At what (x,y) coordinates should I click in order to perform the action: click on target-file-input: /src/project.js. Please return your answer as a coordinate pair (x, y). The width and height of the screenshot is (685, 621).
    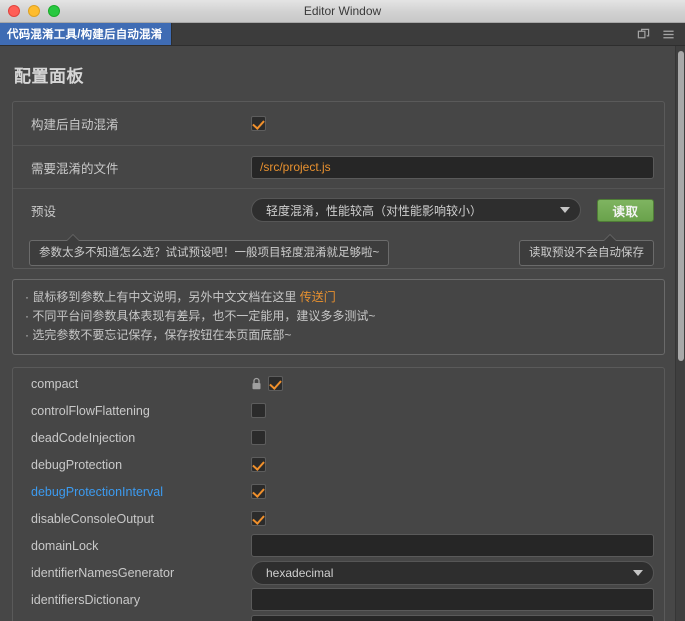
    Looking at the image, I should click on (452, 167).